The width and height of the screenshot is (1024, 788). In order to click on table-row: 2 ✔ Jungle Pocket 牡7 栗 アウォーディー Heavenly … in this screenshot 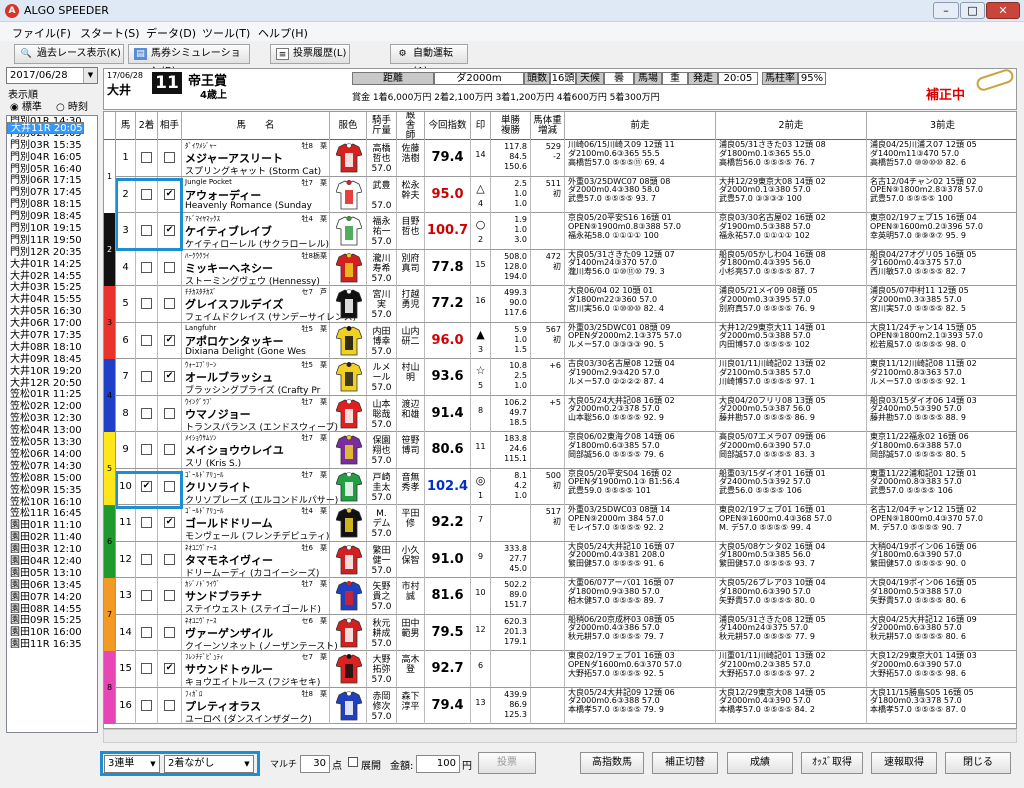, I will do `click(560, 194)`.